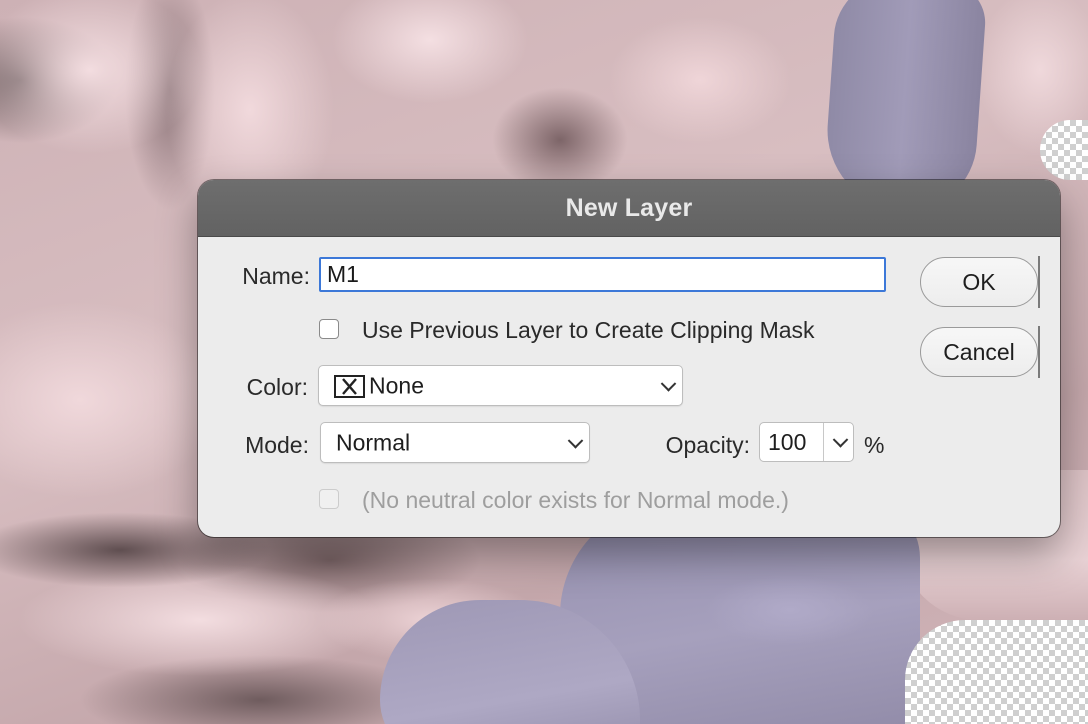  What do you see at coordinates (349, 386) in the screenshot?
I see `x-box-icon` at bounding box center [349, 386].